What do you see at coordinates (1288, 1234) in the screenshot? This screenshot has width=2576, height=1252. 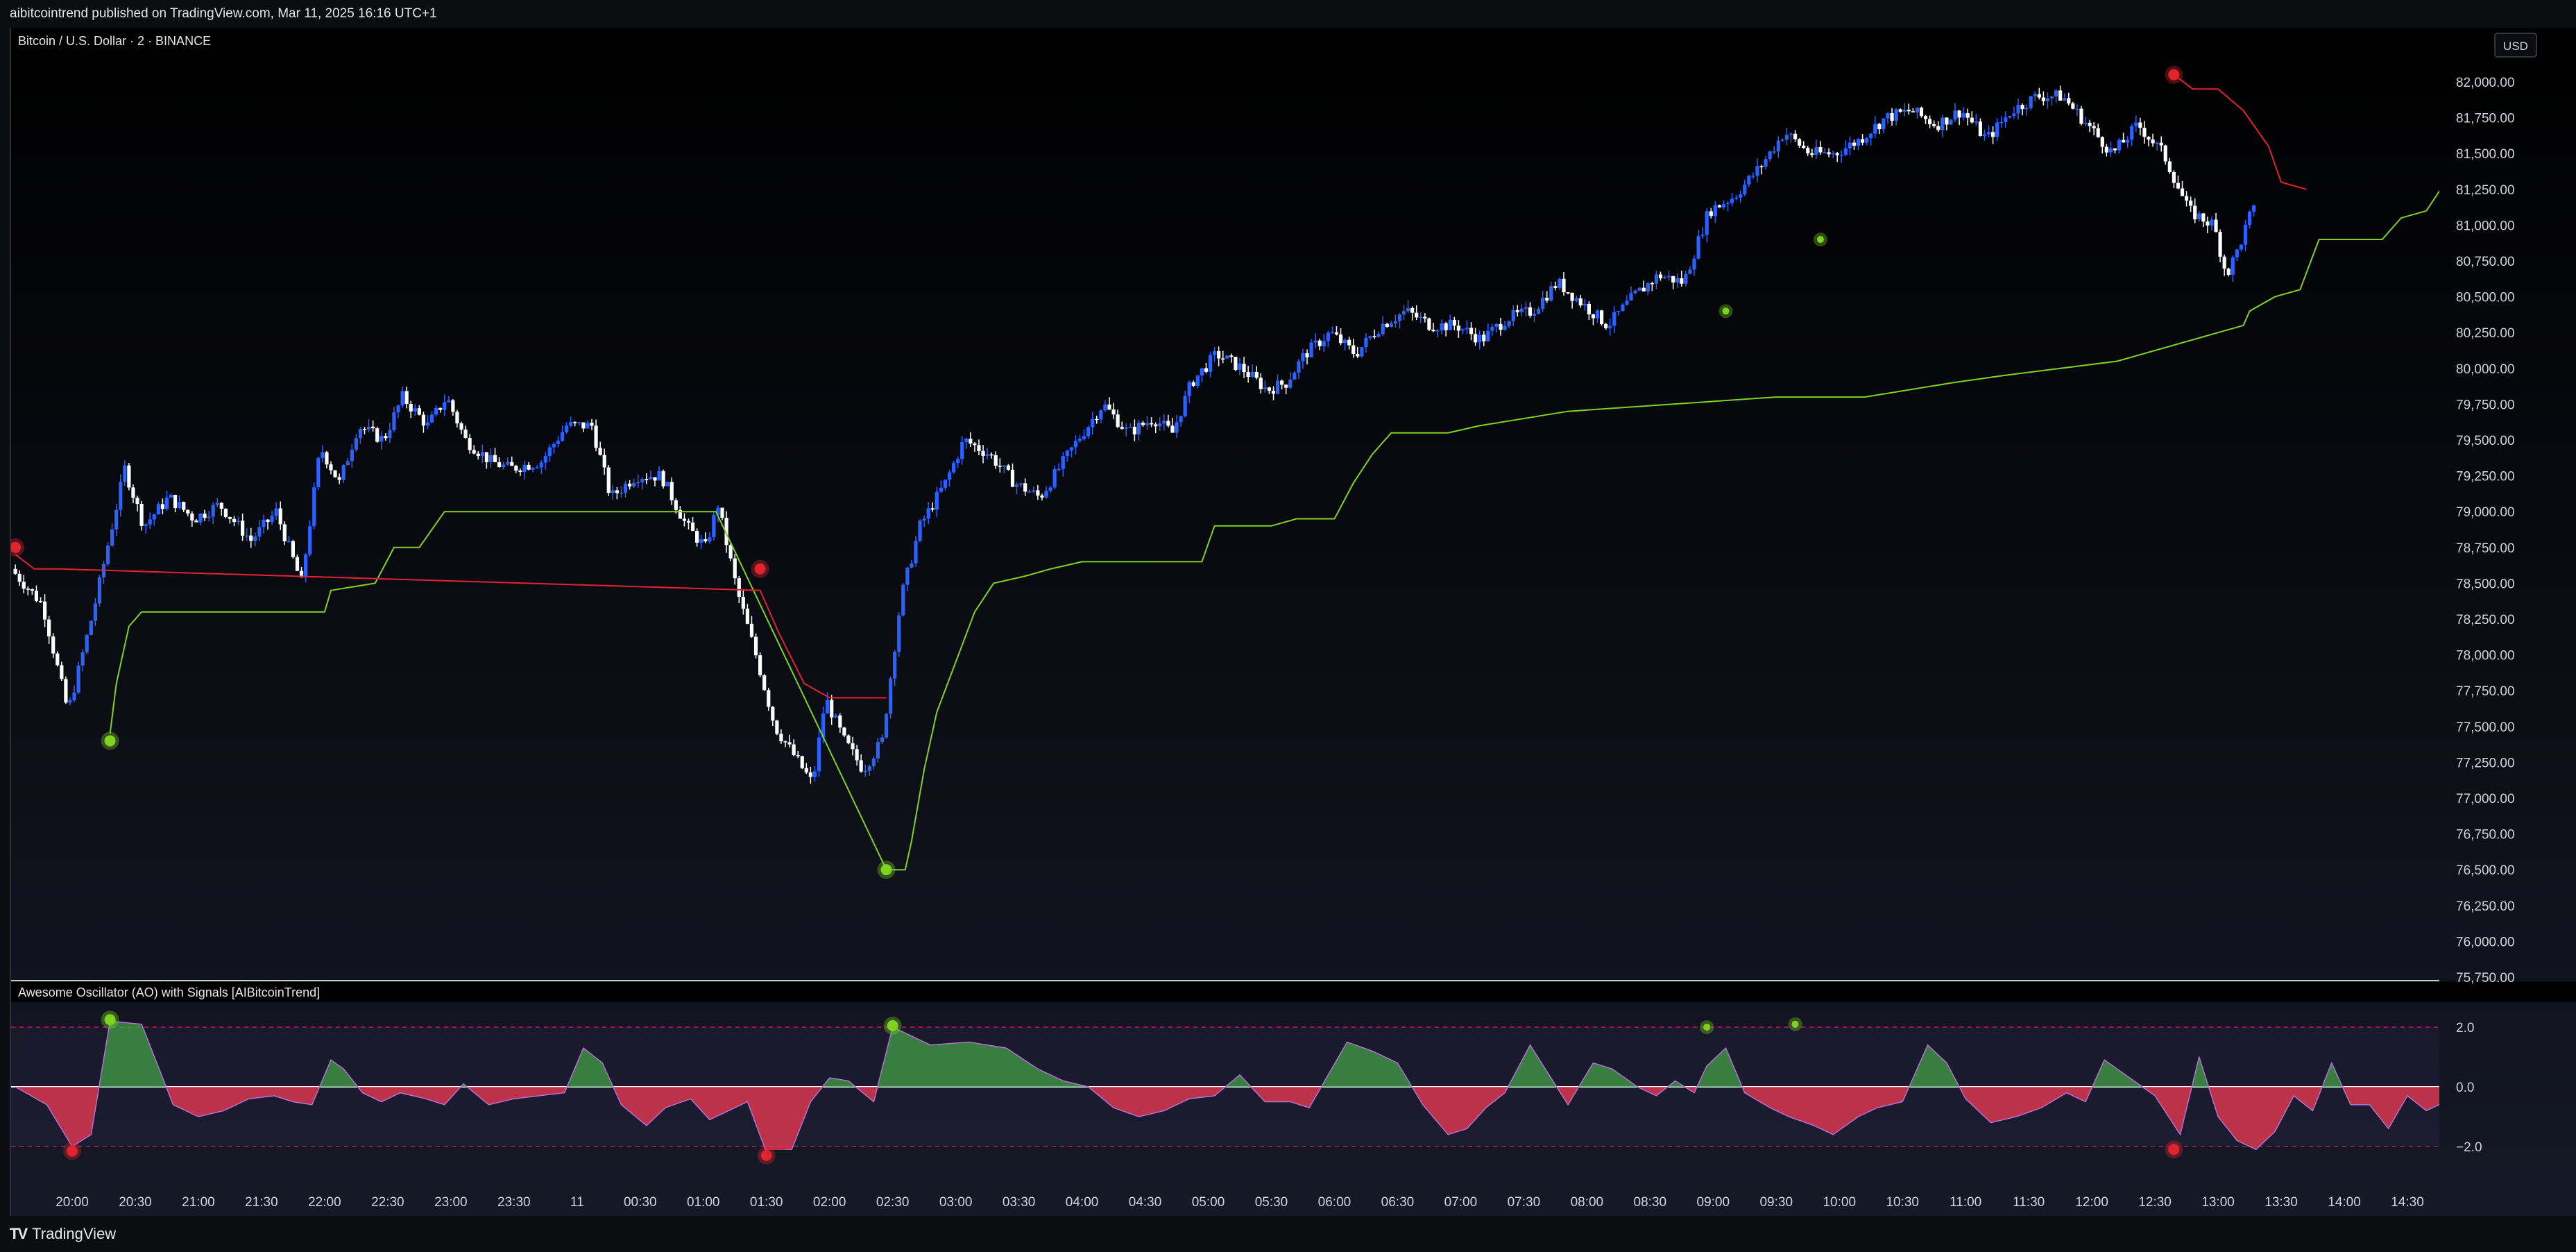 I see `footer: TV TradingView` at bounding box center [1288, 1234].